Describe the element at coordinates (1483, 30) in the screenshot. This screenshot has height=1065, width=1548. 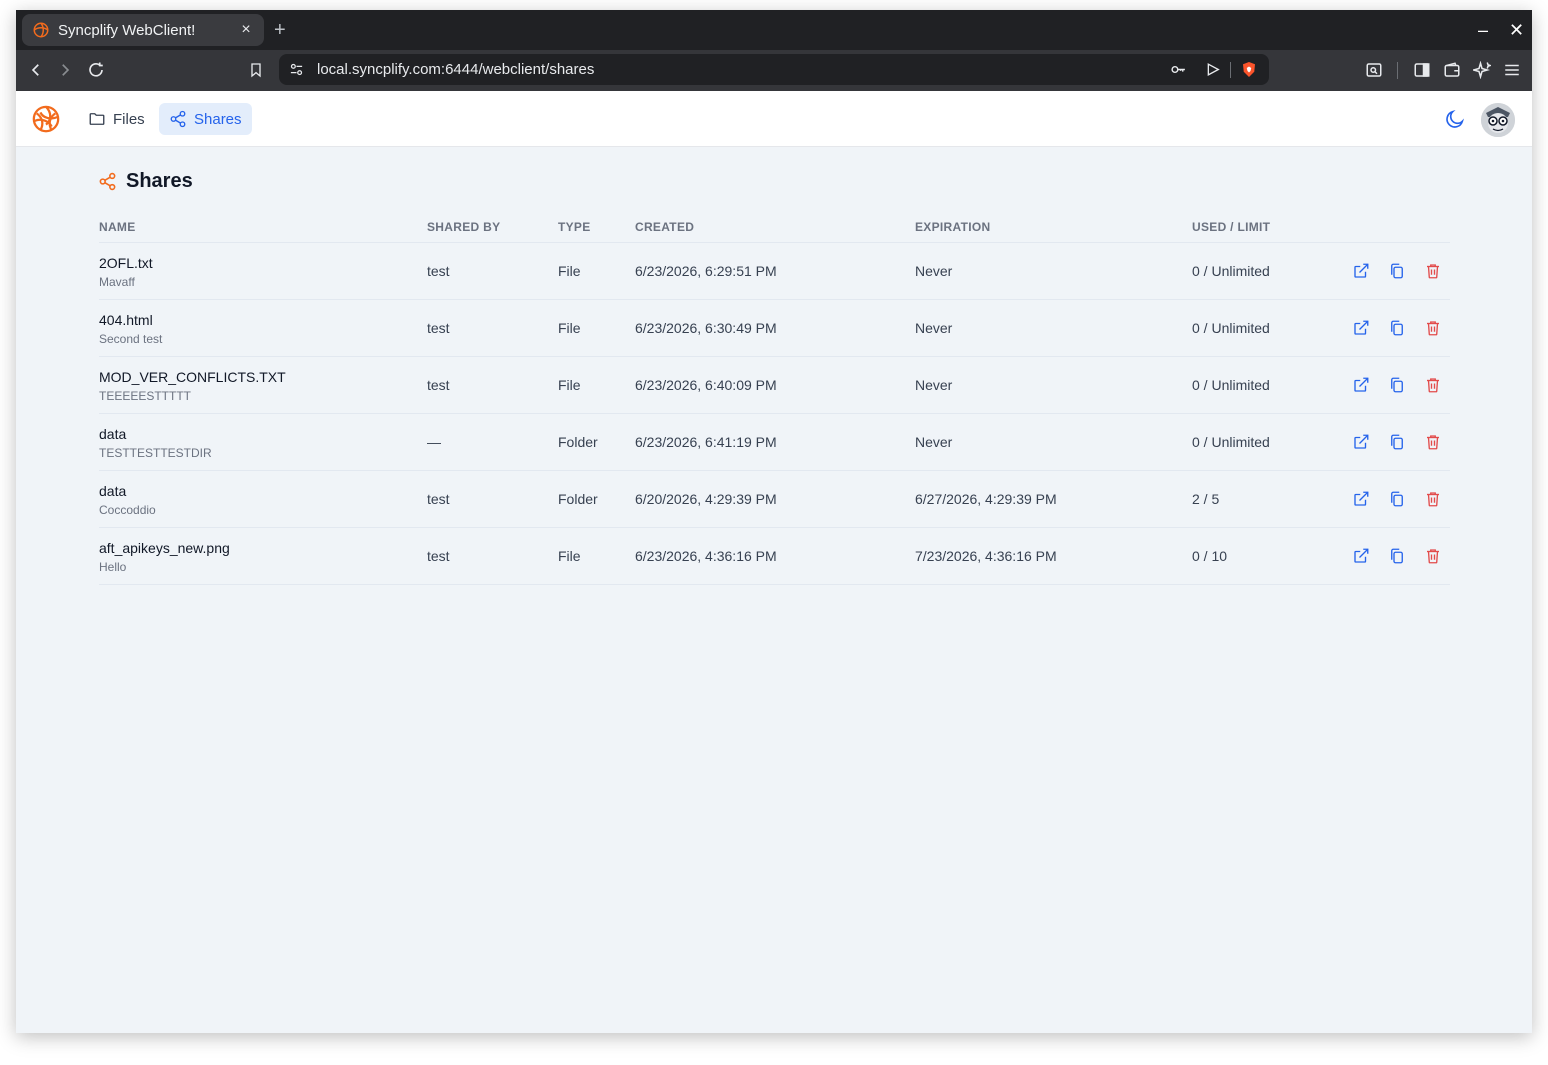
I see `minimize-icon: –` at that location.